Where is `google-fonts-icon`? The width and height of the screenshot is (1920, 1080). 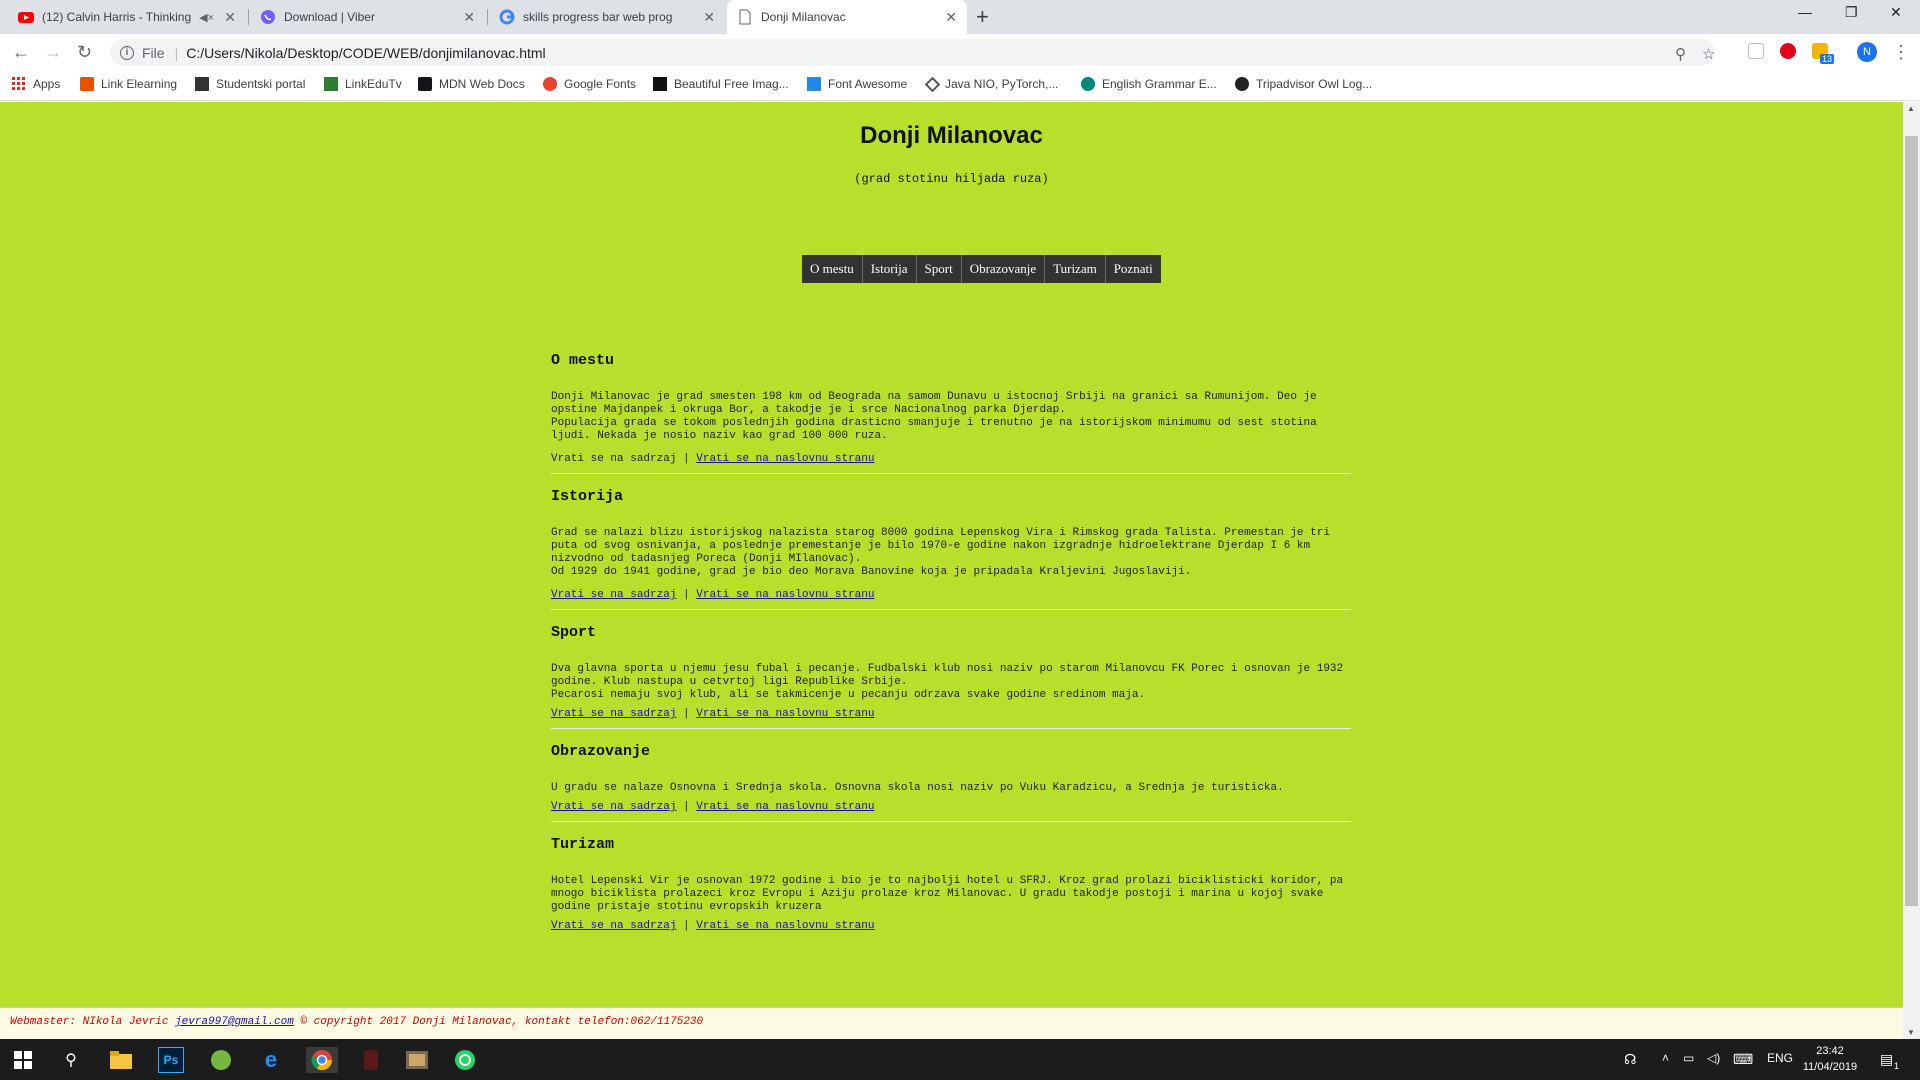 google-fonts-icon is located at coordinates (550, 84).